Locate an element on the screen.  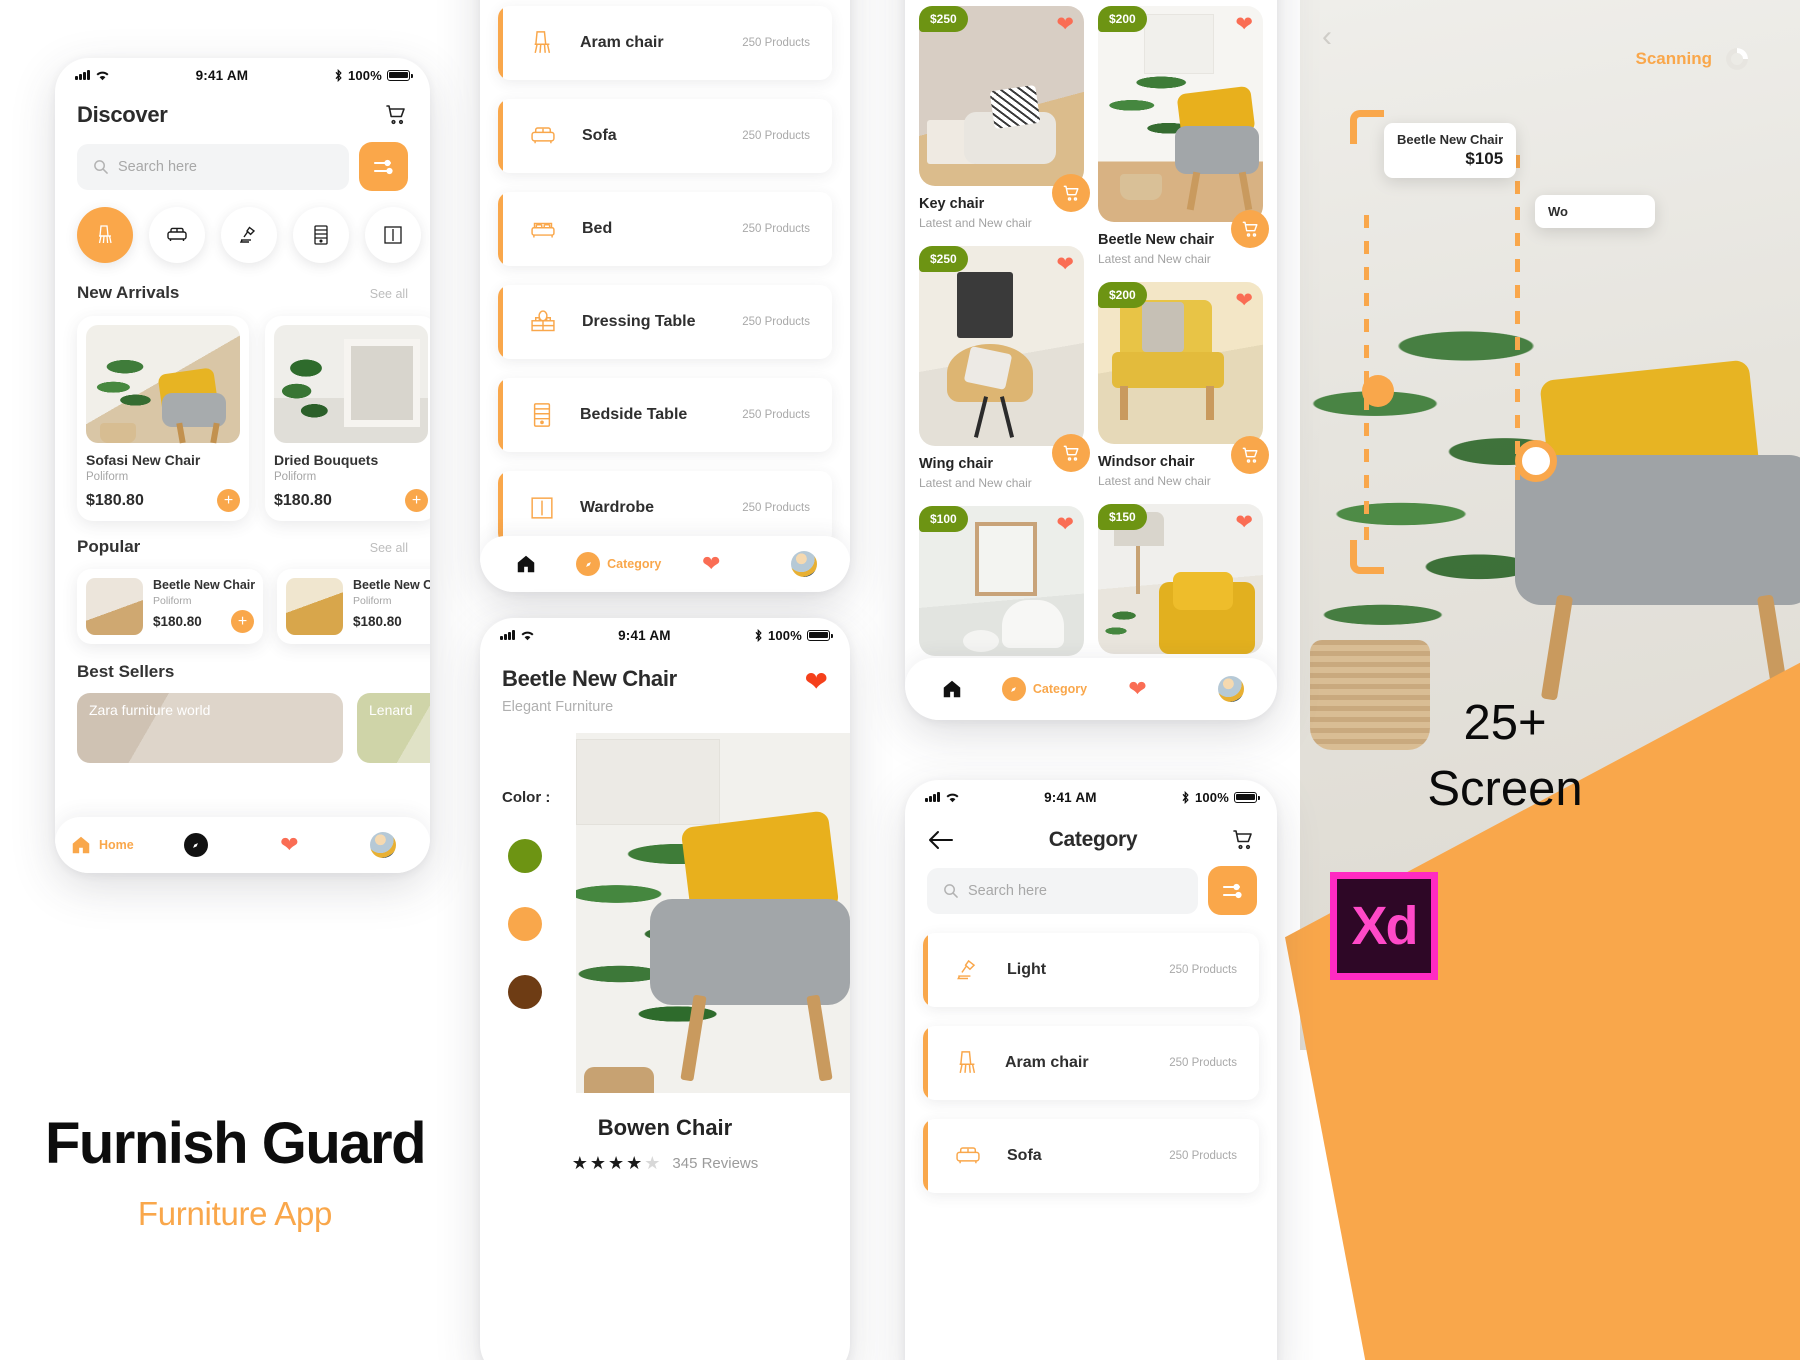
grid-product-card: $150 ❤ is located at coordinates (1180, 579).